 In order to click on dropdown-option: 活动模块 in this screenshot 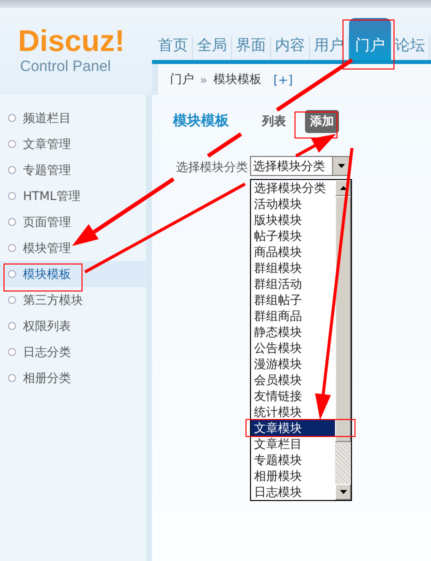, I will do `click(293, 204)`.